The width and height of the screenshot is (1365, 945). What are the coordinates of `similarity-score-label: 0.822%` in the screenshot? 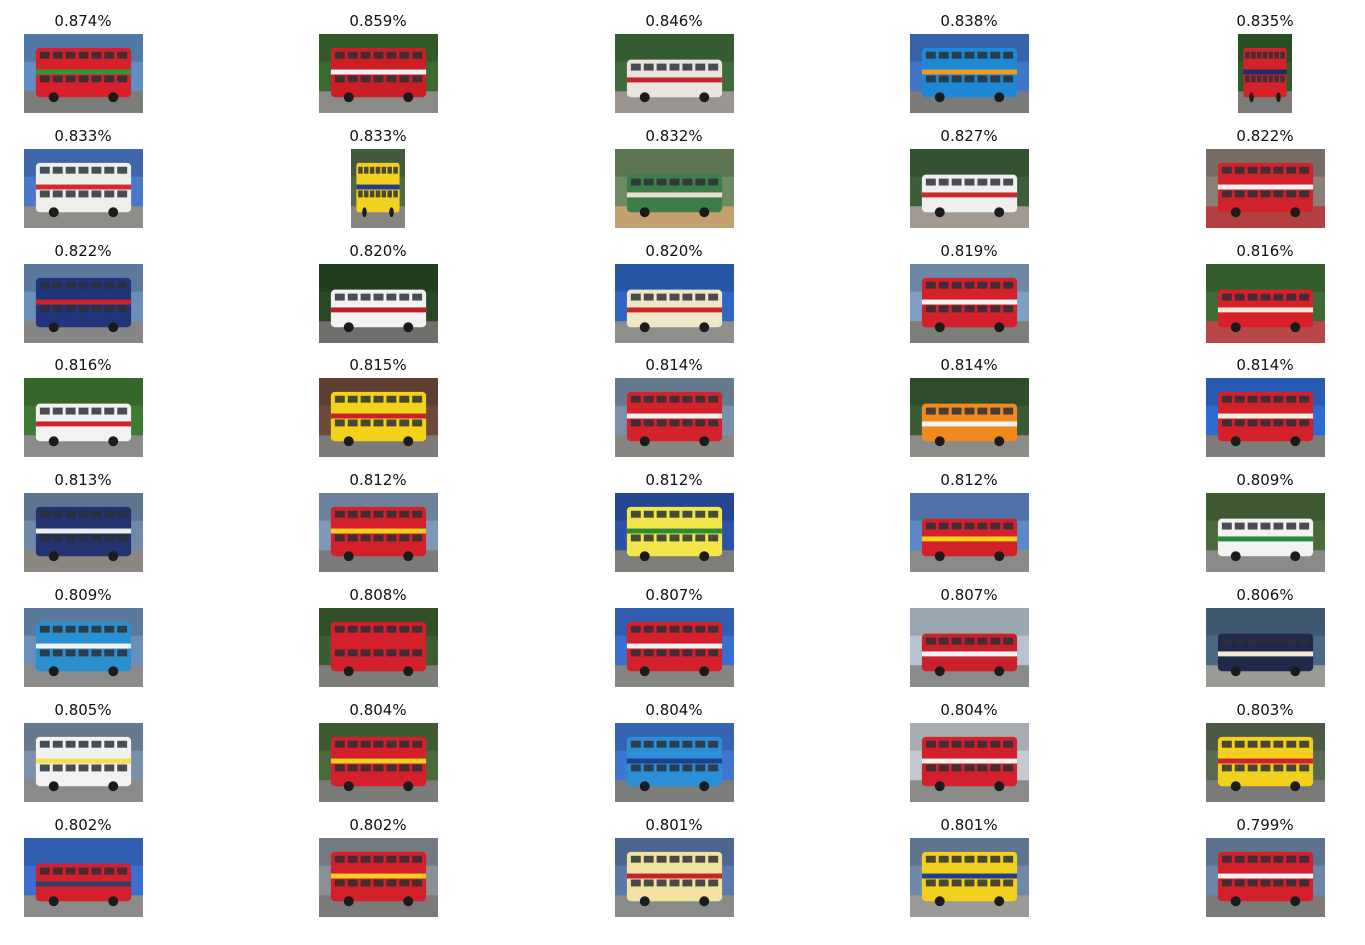 It's located at (83, 251).